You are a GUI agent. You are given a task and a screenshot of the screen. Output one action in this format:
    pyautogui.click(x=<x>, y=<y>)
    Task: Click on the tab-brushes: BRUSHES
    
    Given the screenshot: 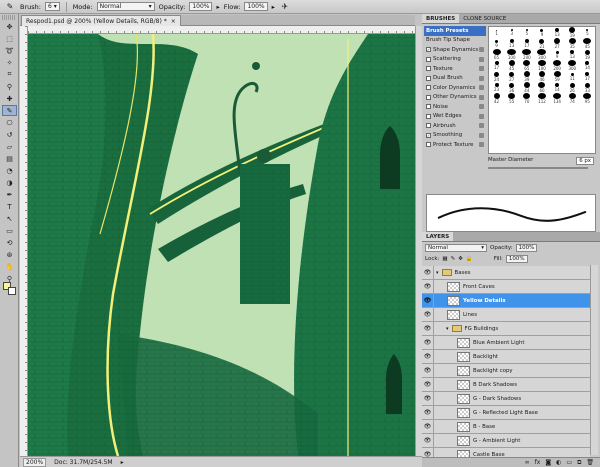 What is the action you would take?
    pyautogui.click(x=441, y=18)
    